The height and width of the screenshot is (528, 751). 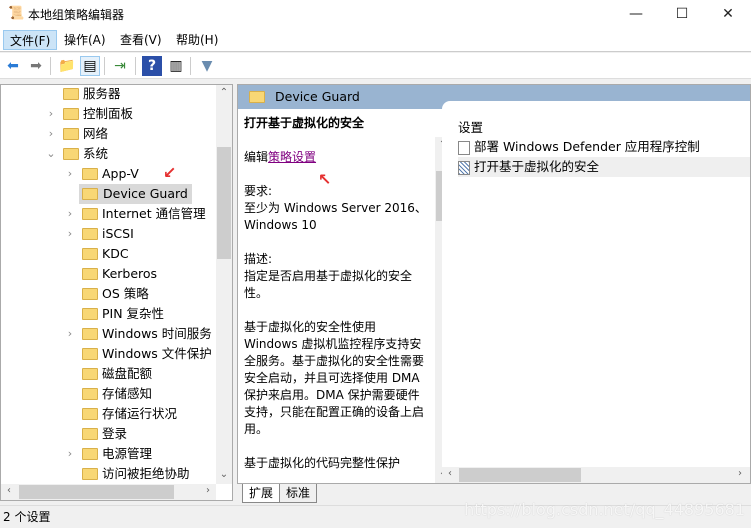 I want to click on tree-vertical-scrollbar: ⌃ ⌄, so click(x=224, y=284).